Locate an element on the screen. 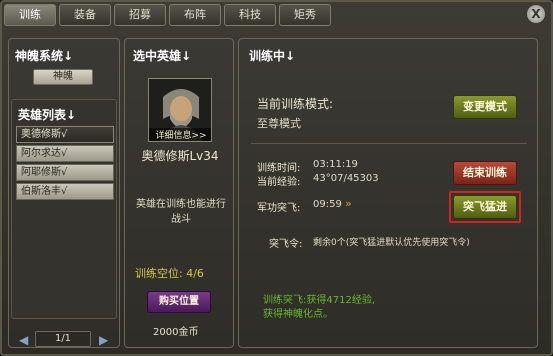  hero-portrait: 详细信息>> is located at coordinates (180, 110).